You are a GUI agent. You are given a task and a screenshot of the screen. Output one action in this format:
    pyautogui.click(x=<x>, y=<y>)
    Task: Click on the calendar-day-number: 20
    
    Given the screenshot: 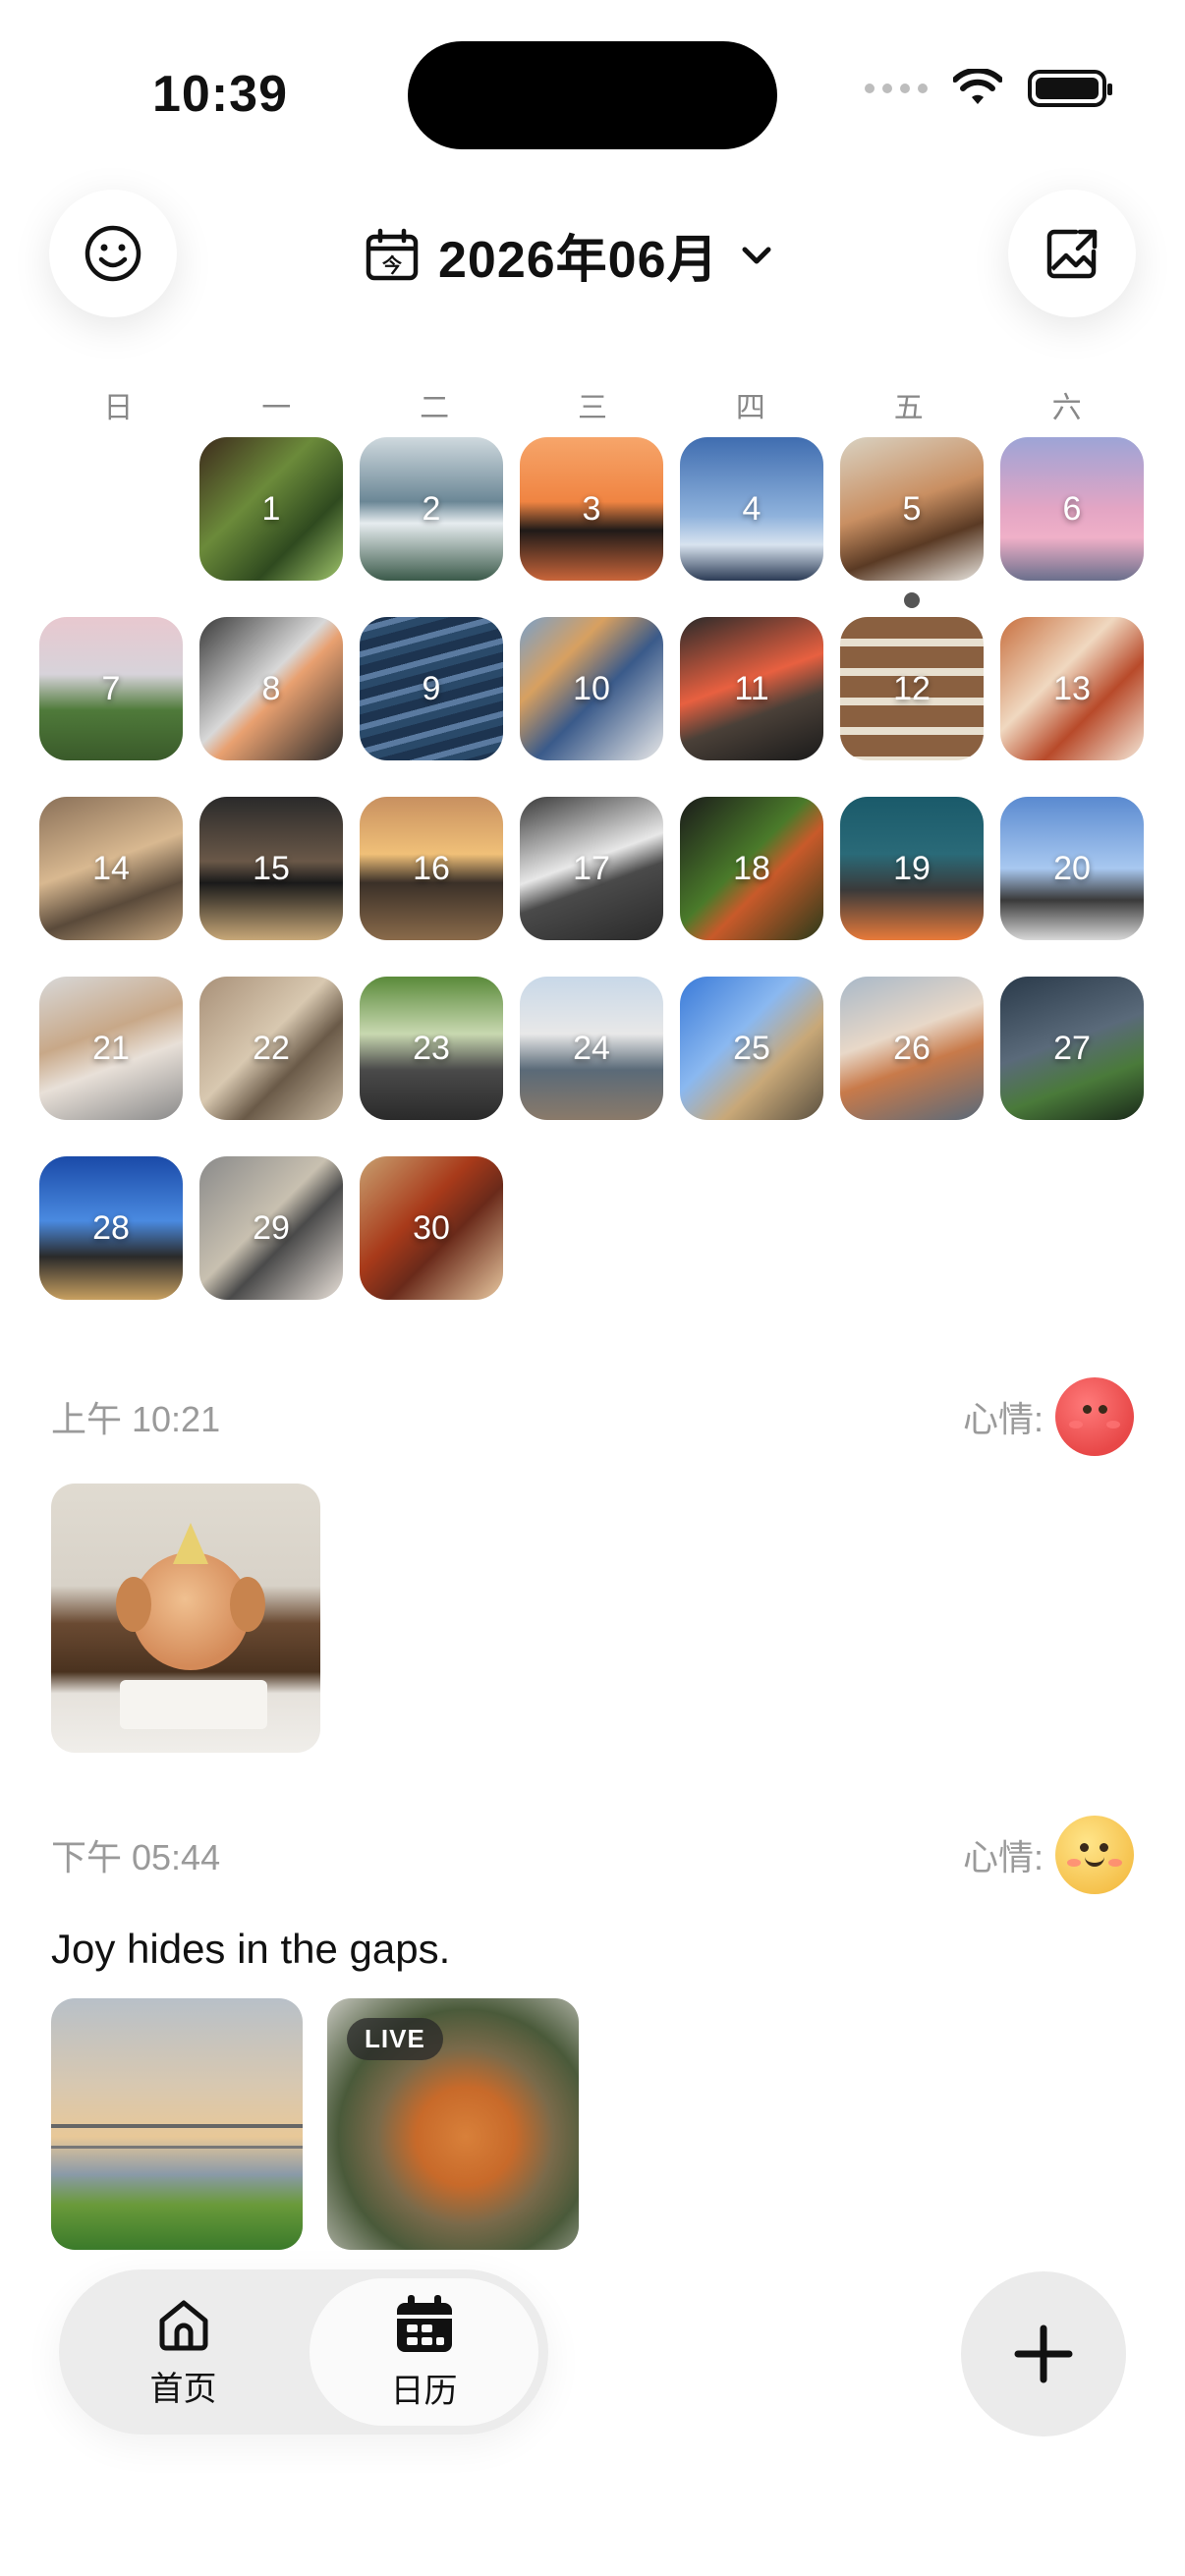 What is the action you would take?
    pyautogui.click(x=1072, y=868)
    